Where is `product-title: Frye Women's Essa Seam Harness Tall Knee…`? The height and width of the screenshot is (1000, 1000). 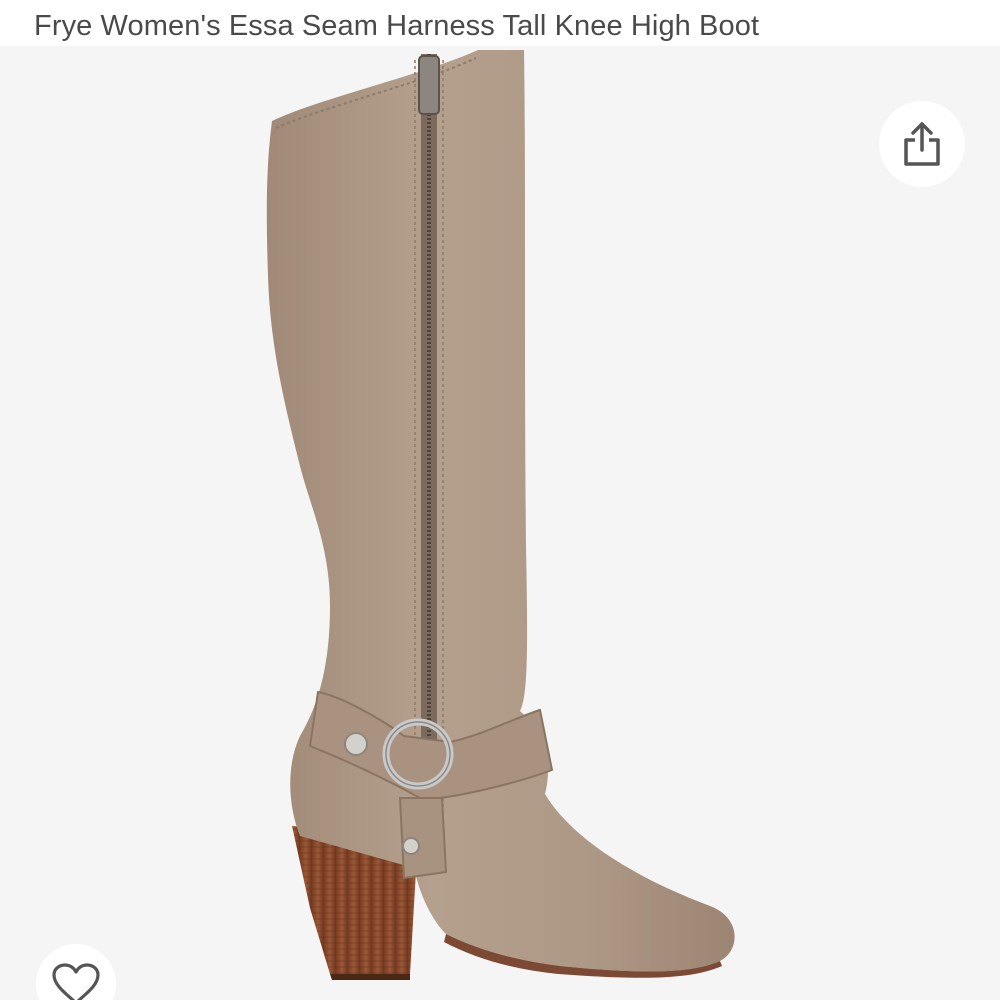 product-title: Frye Women's Essa Seam Harness Tall Knee… is located at coordinates (397, 26).